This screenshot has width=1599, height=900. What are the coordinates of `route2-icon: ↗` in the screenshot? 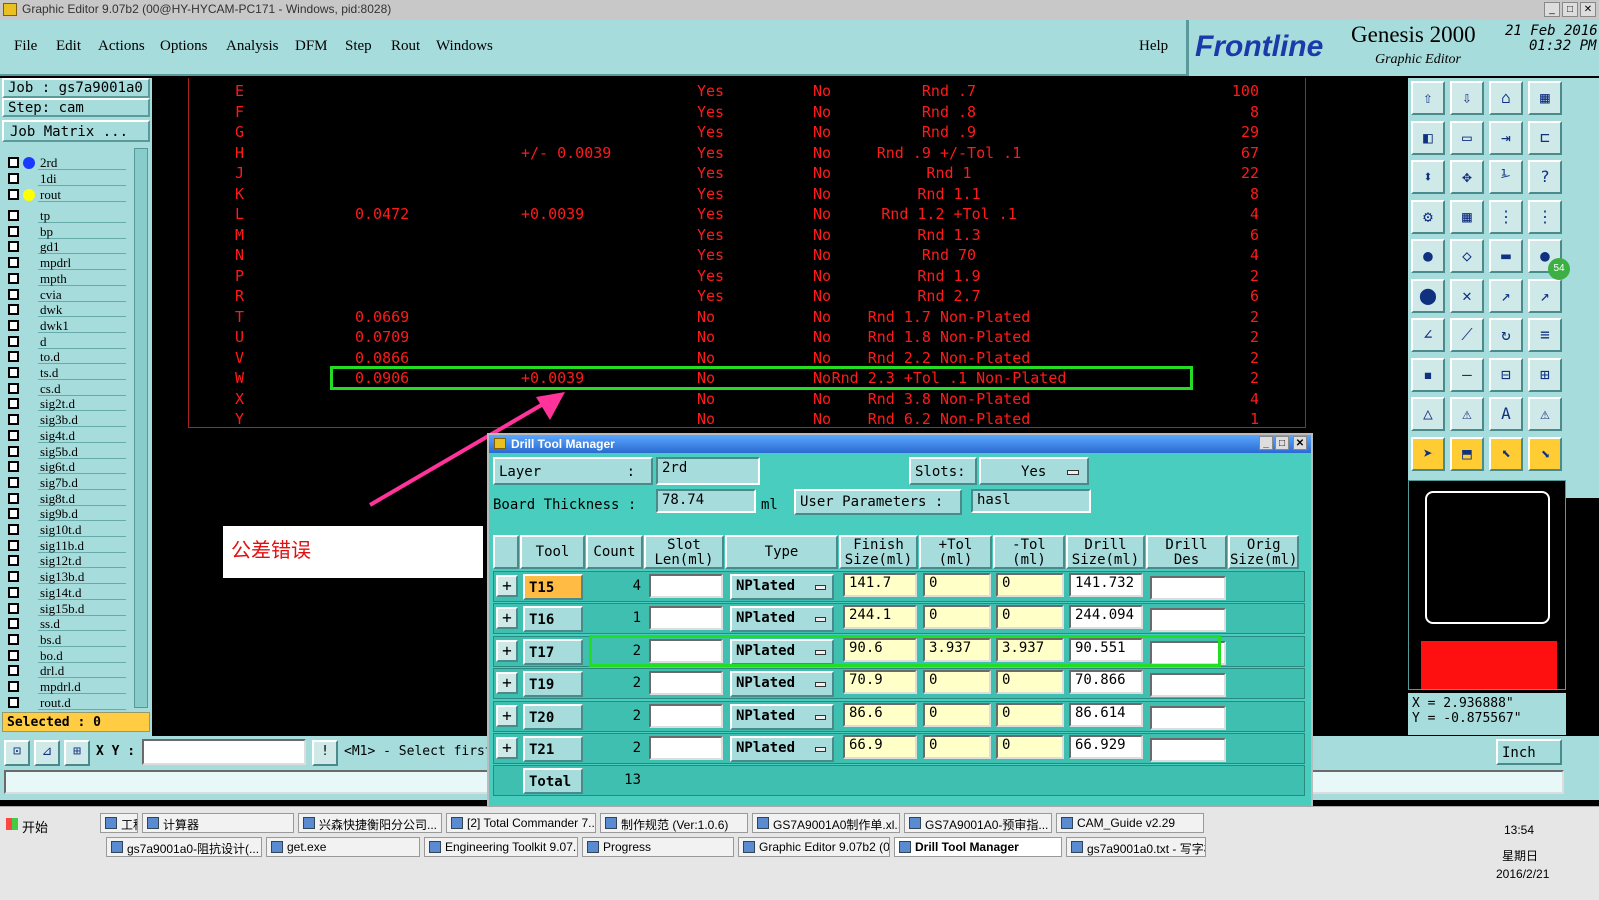 It's located at (1545, 295).